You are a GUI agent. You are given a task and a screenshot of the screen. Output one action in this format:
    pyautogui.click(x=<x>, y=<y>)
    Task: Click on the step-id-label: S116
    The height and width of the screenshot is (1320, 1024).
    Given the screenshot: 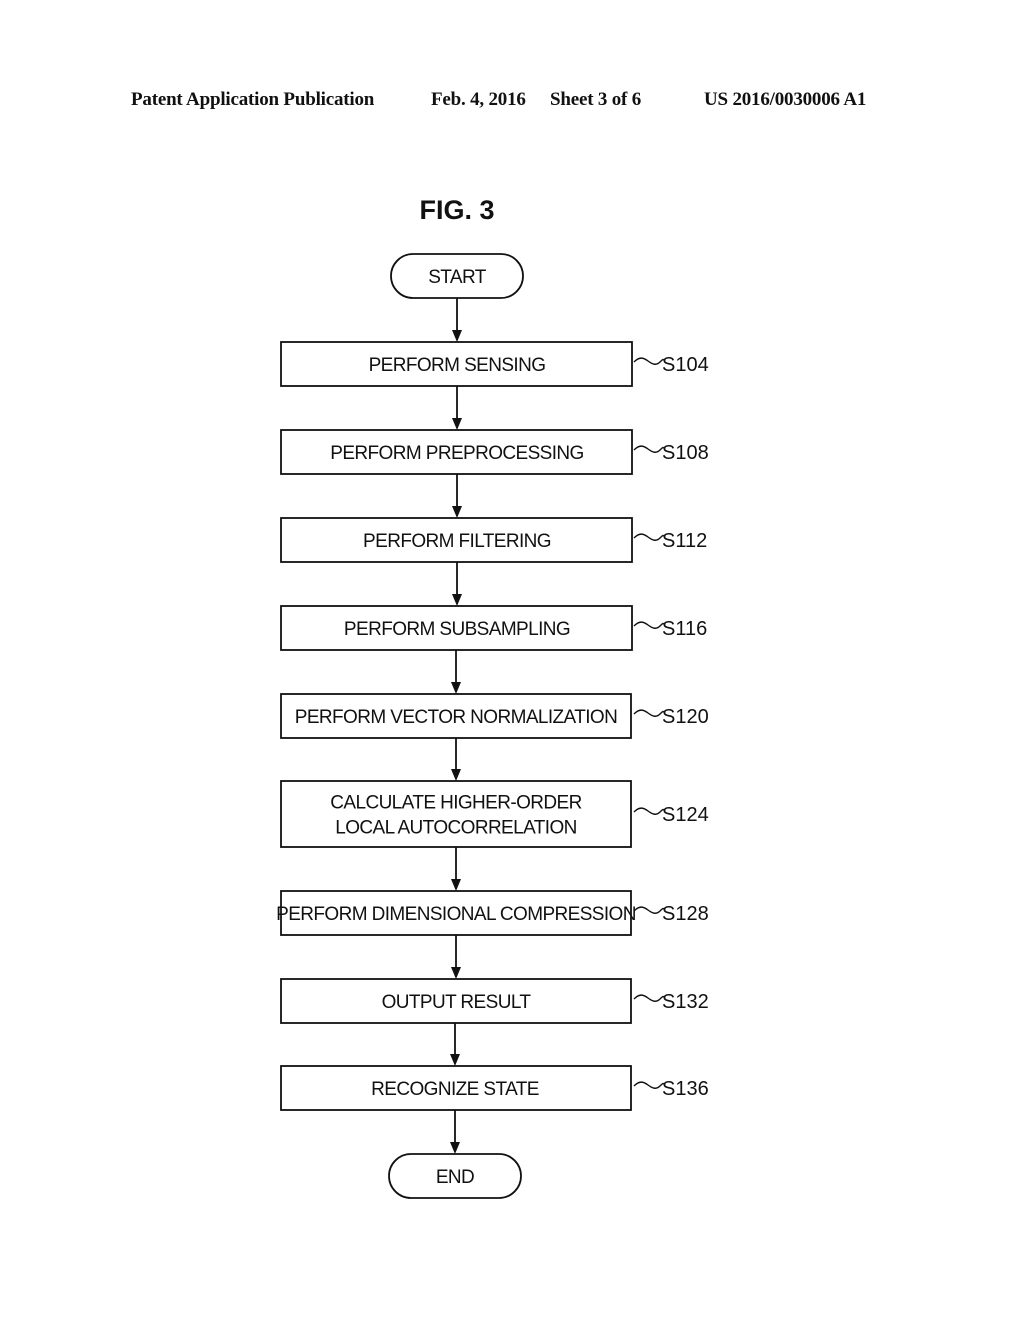 What is the action you would take?
    pyautogui.click(x=684, y=629)
    